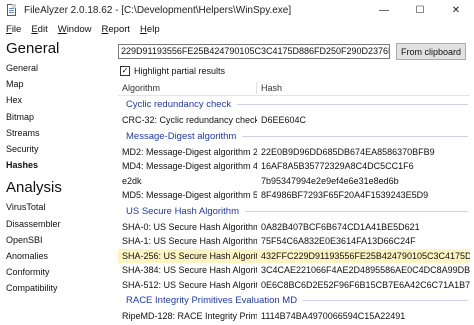  I want to click on close-button: ✕, so click(456, 10).